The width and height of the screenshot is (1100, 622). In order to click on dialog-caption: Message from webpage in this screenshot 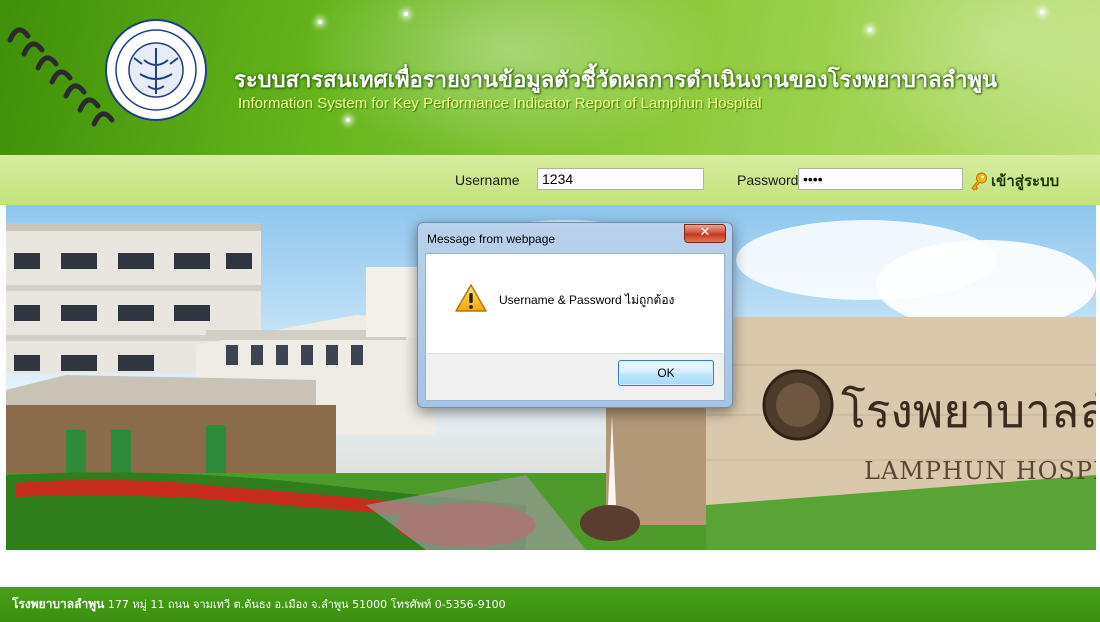, I will do `click(491, 239)`.